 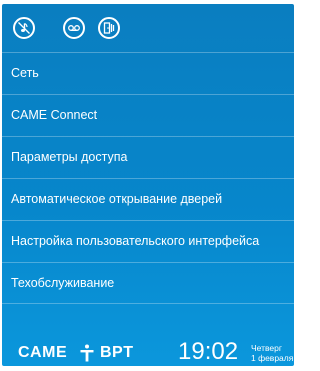 What do you see at coordinates (208, 351) in the screenshot?
I see `clock-time: 19:02` at bounding box center [208, 351].